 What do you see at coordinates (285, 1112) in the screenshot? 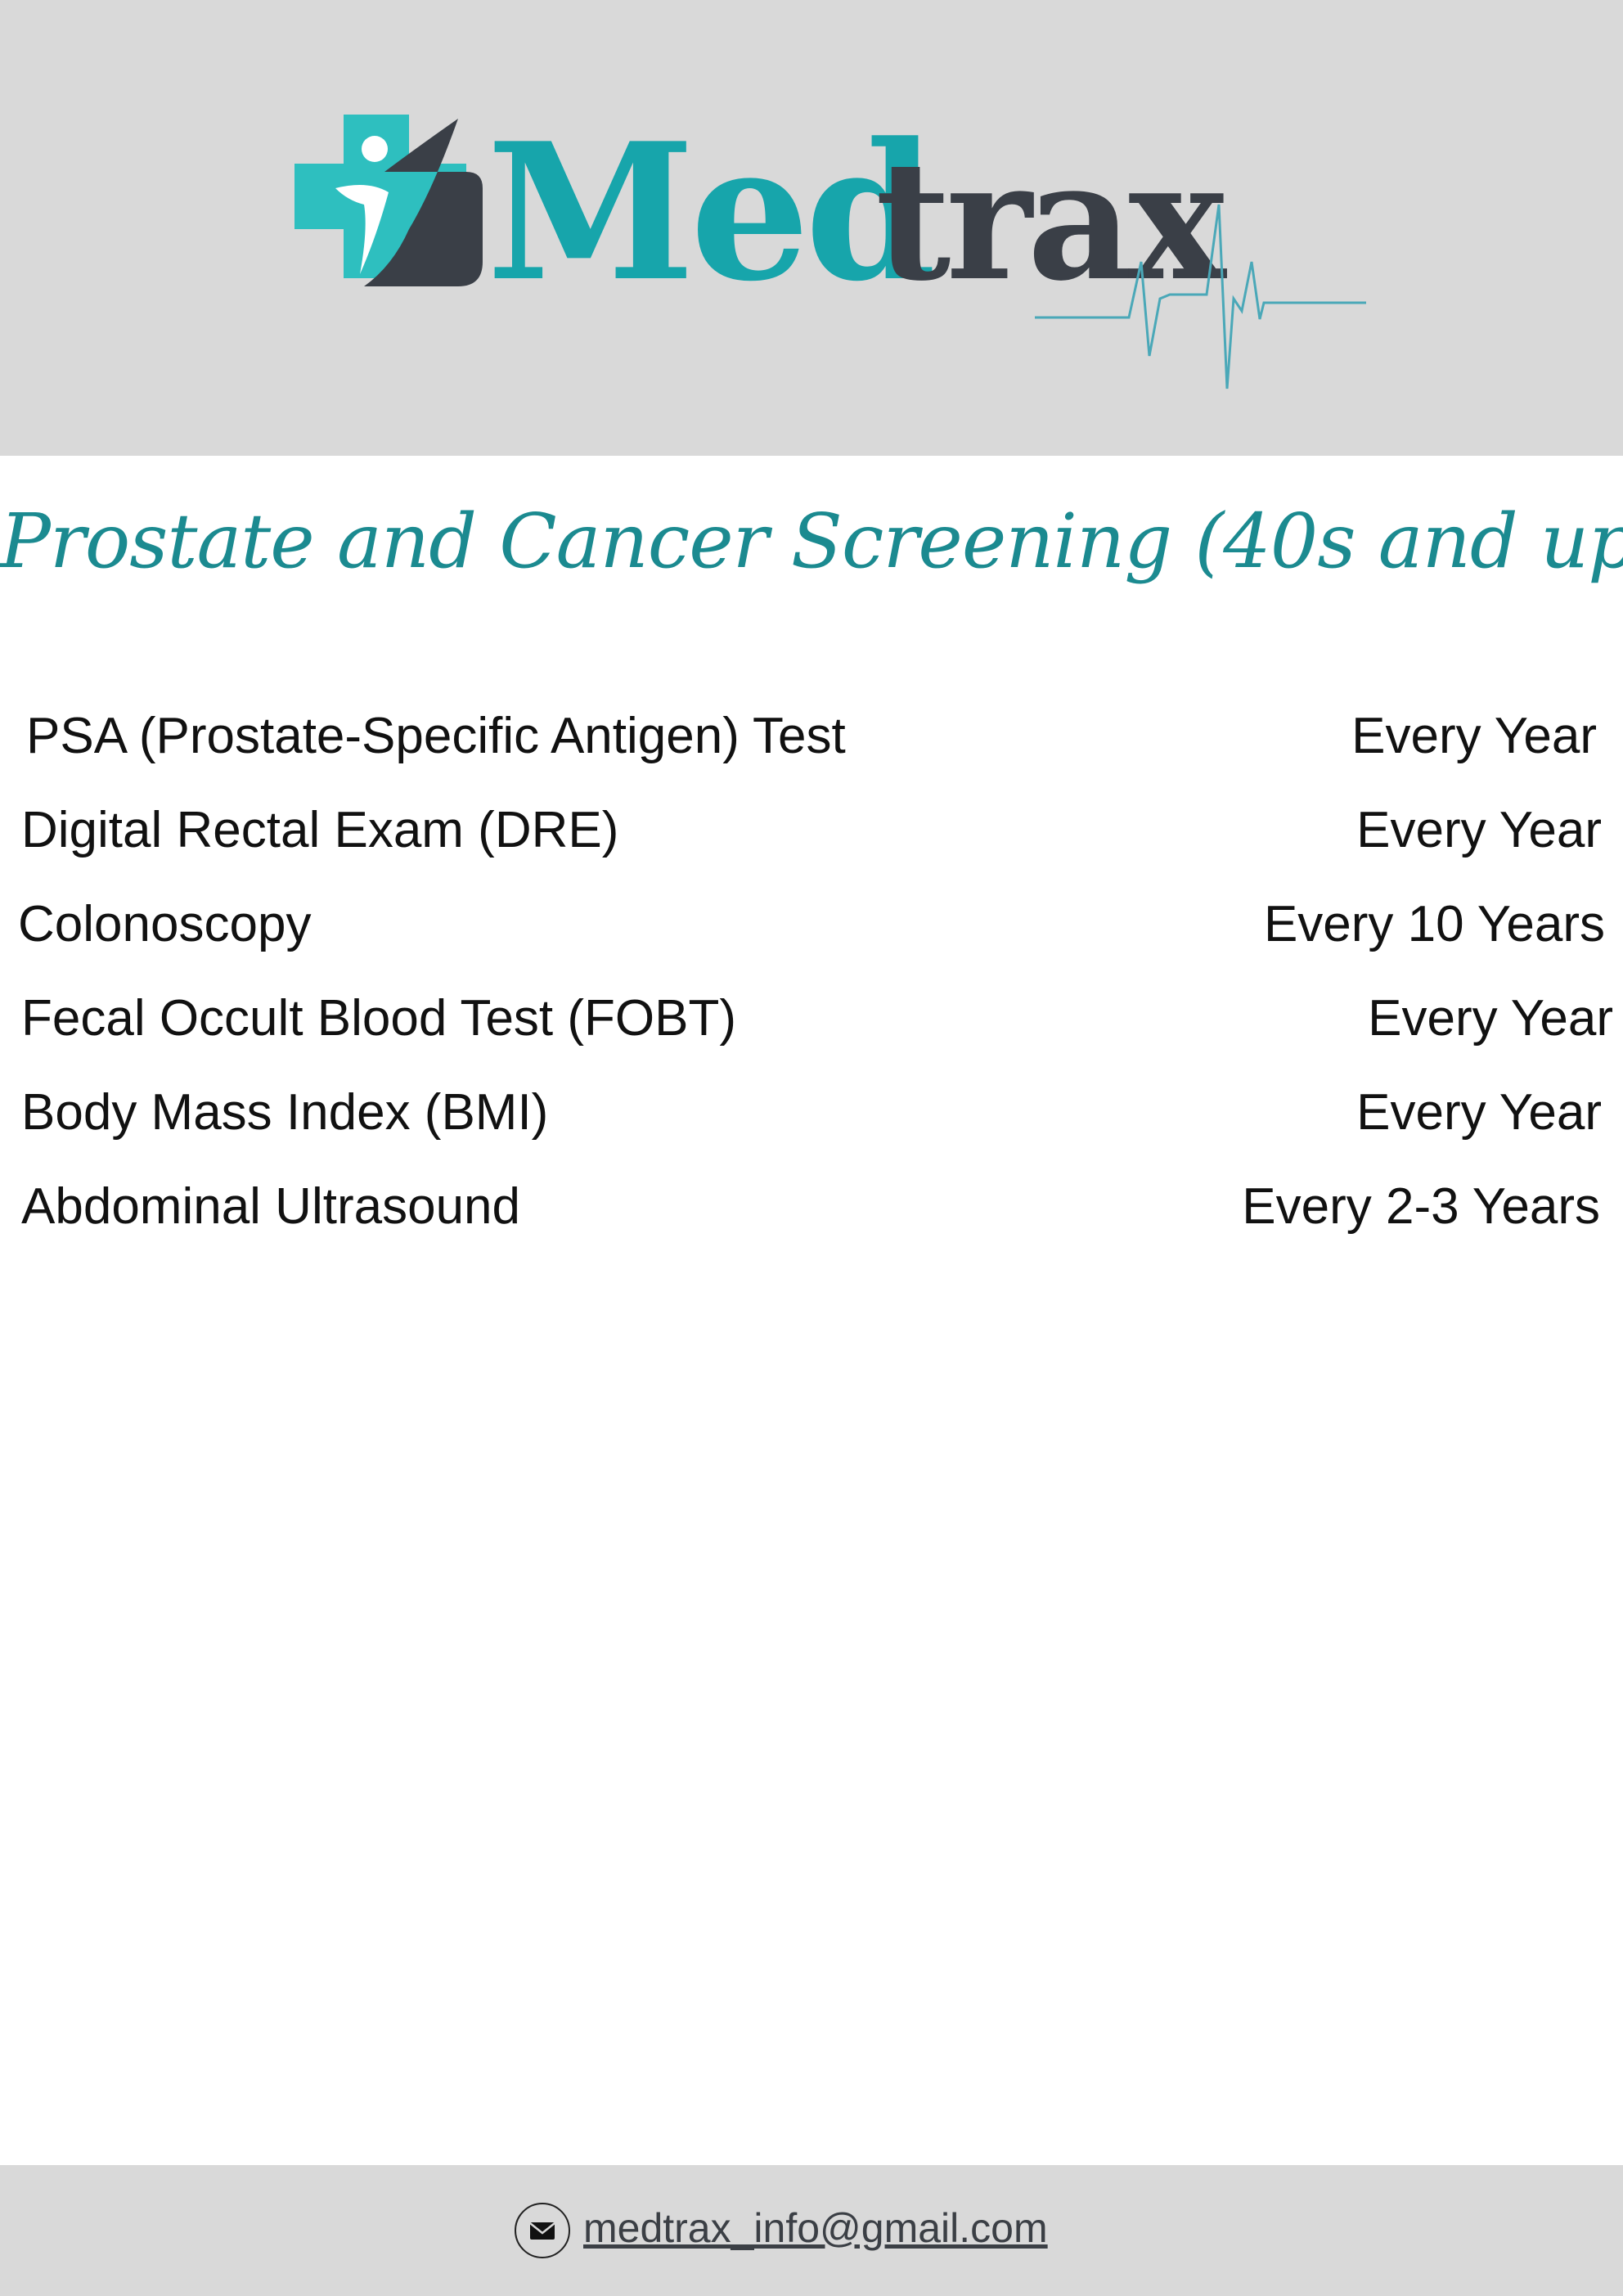
I see `screening-test: Body Mass Index (BMI)` at bounding box center [285, 1112].